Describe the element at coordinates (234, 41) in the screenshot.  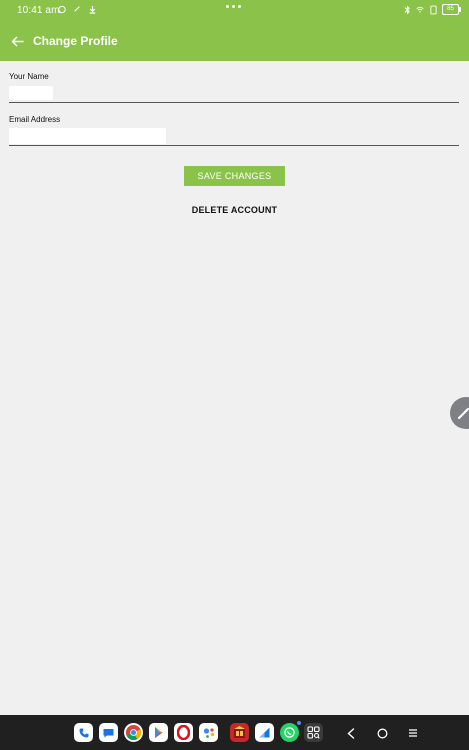
I see `app-bar: Change Profile` at that location.